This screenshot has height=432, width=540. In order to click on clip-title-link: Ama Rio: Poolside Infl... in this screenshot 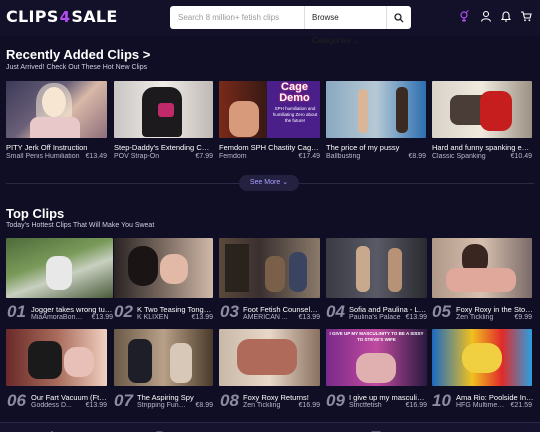, I will do `click(495, 397)`.